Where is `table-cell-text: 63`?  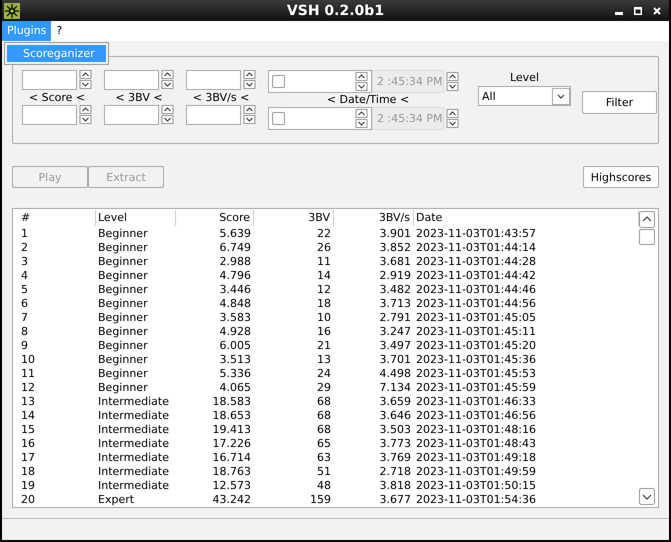
table-cell-text: 63 is located at coordinates (324, 458).